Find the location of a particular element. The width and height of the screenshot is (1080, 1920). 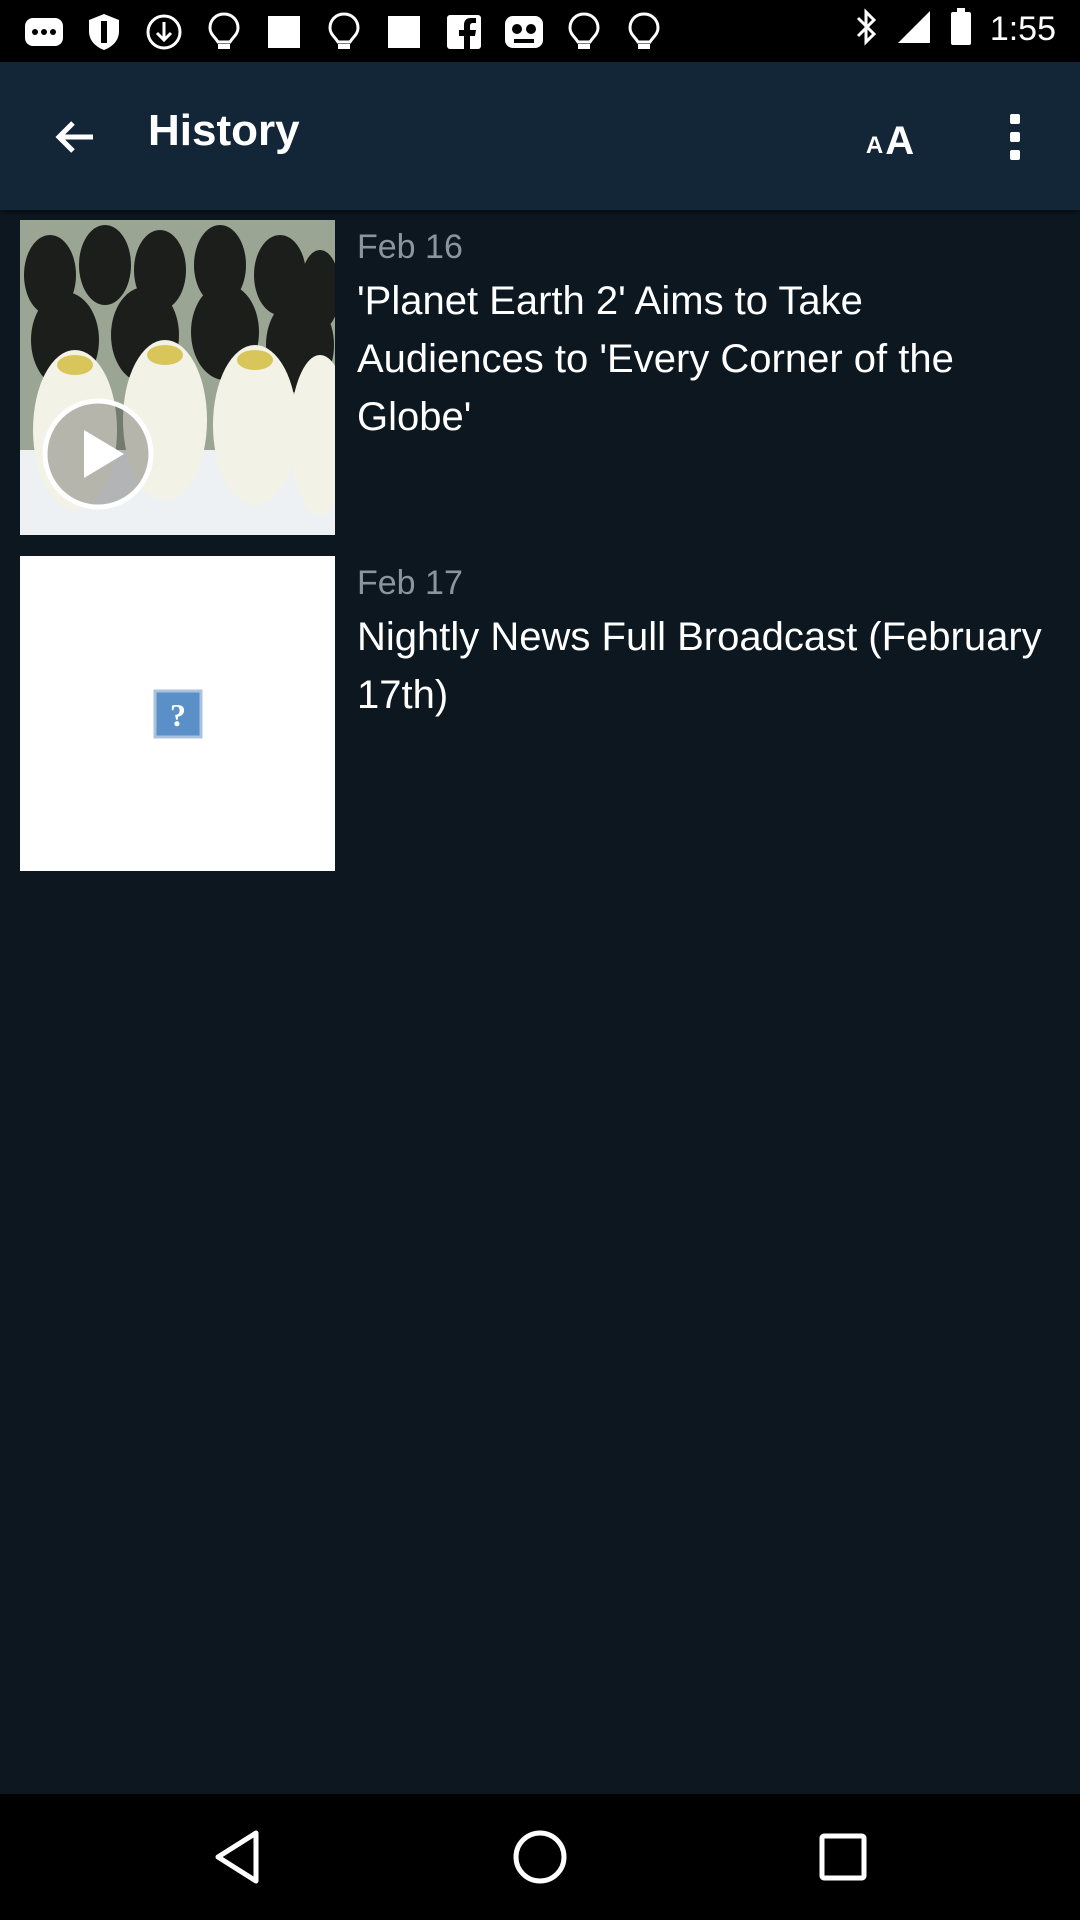

shield-icon is located at coordinates (104, 32).